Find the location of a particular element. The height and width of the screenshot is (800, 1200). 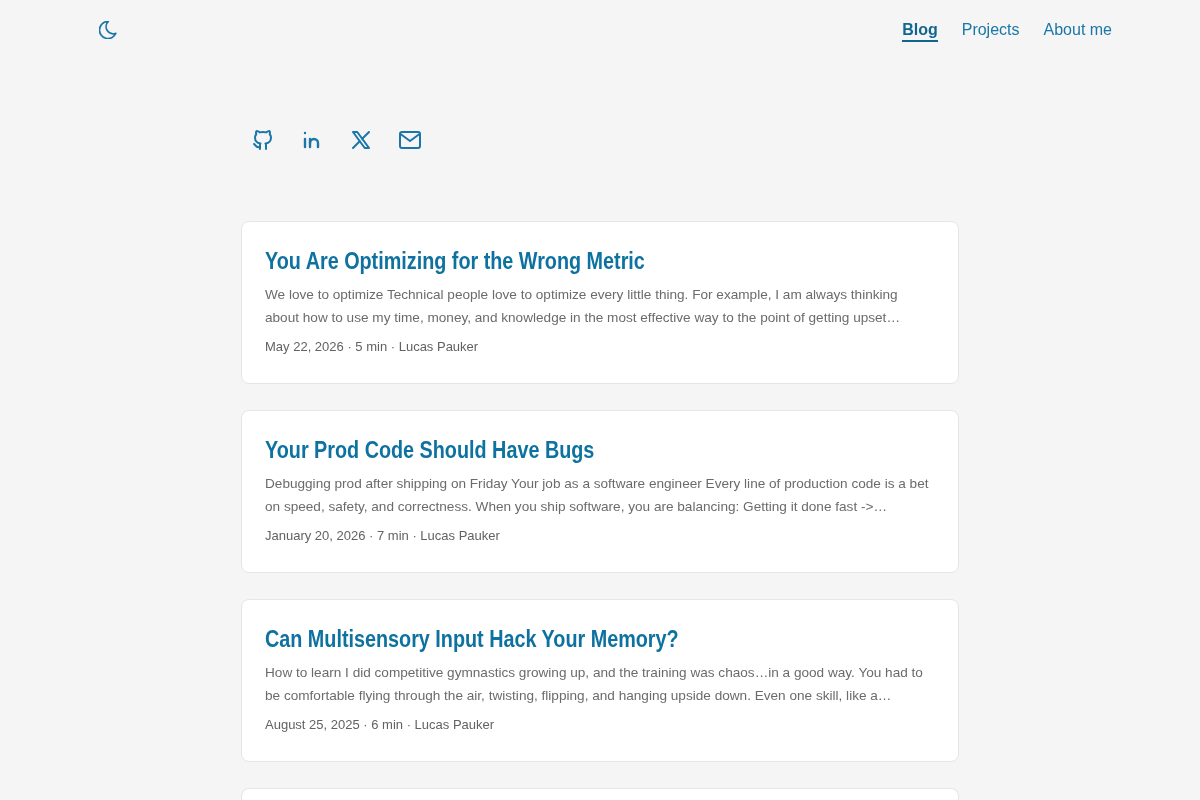

github-icon is located at coordinates (263, 140).